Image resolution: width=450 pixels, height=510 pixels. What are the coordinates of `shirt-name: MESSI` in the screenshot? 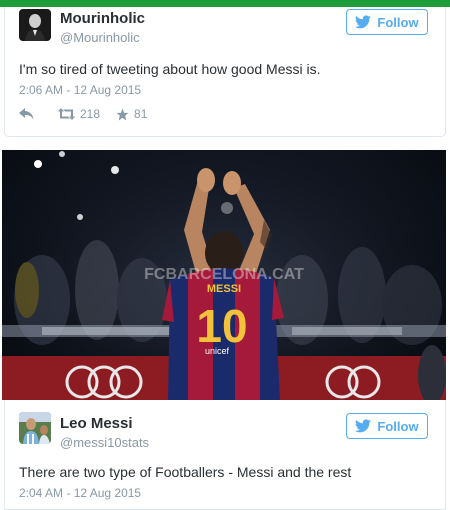 It's located at (224, 289).